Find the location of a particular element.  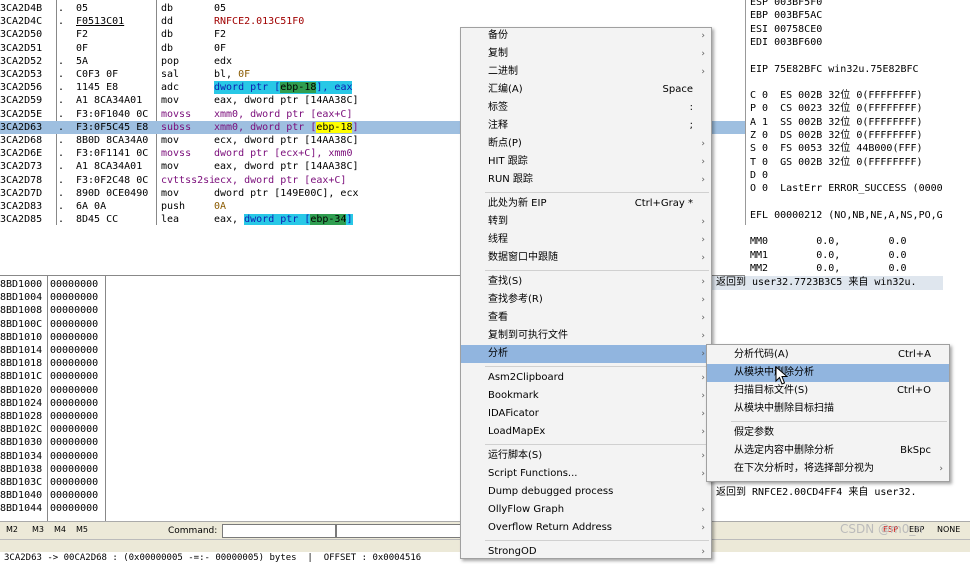

register-line: ESP 003BF5F0 is located at coordinates (786, 4).